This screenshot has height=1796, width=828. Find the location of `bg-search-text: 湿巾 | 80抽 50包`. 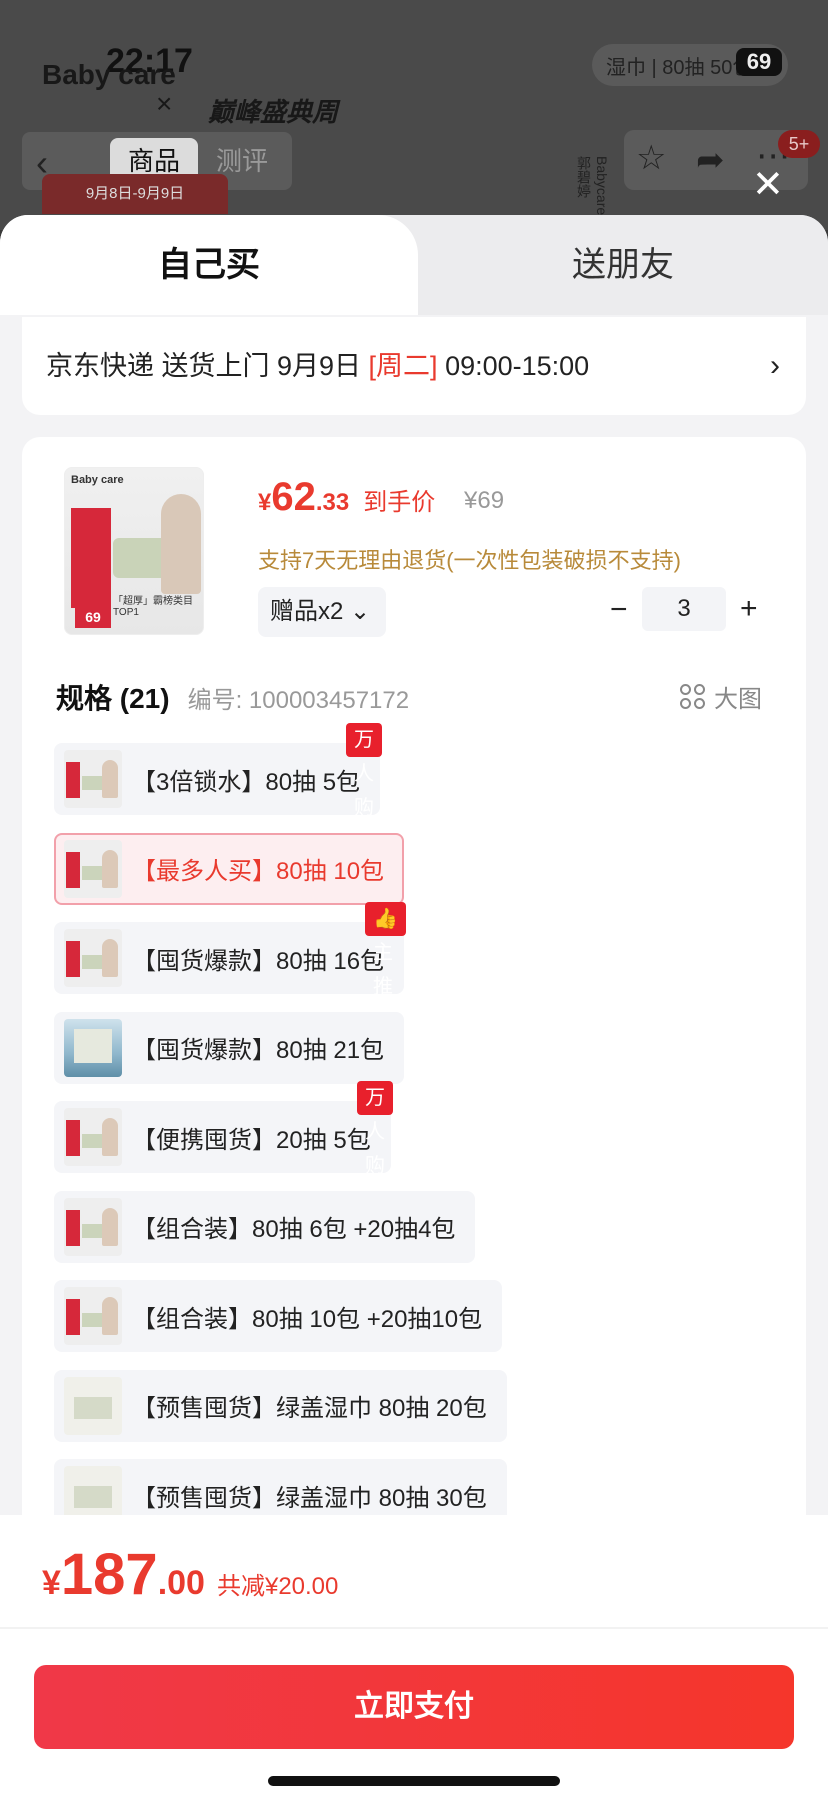

bg-search-text: 湿巾 | 80抽 50包 is located at coordinates (679, 67).